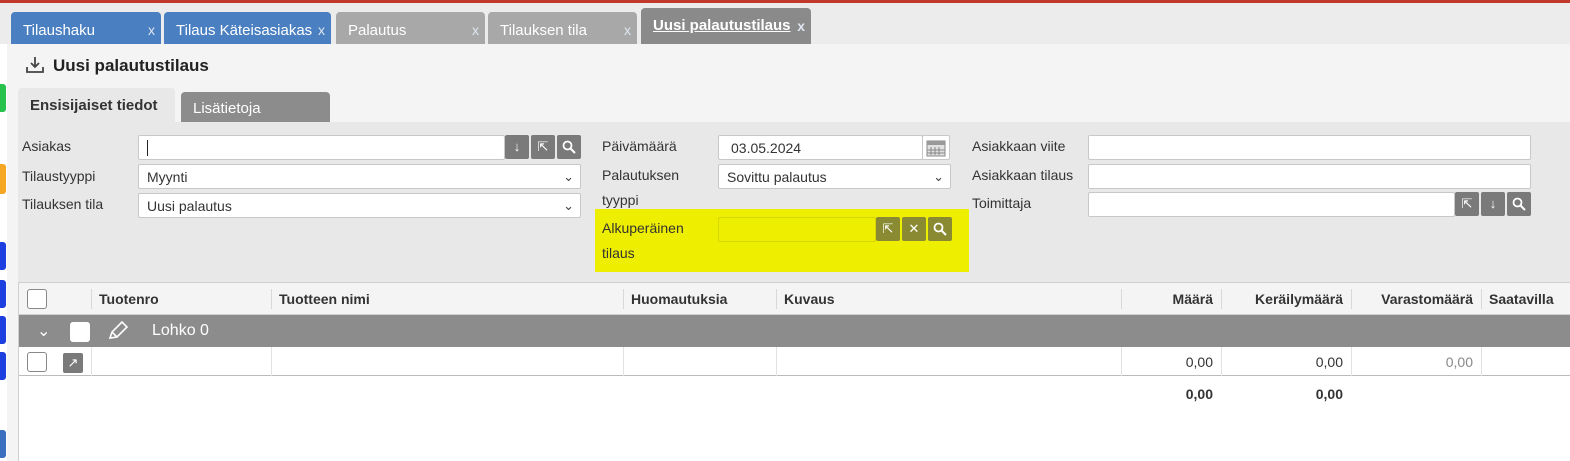 This screenshot has height=461, width=1570. Describe the element at coordinates (244, 30) in the screenshot. I see `tab-label: Tilaus Käteisasiakas` at that location.